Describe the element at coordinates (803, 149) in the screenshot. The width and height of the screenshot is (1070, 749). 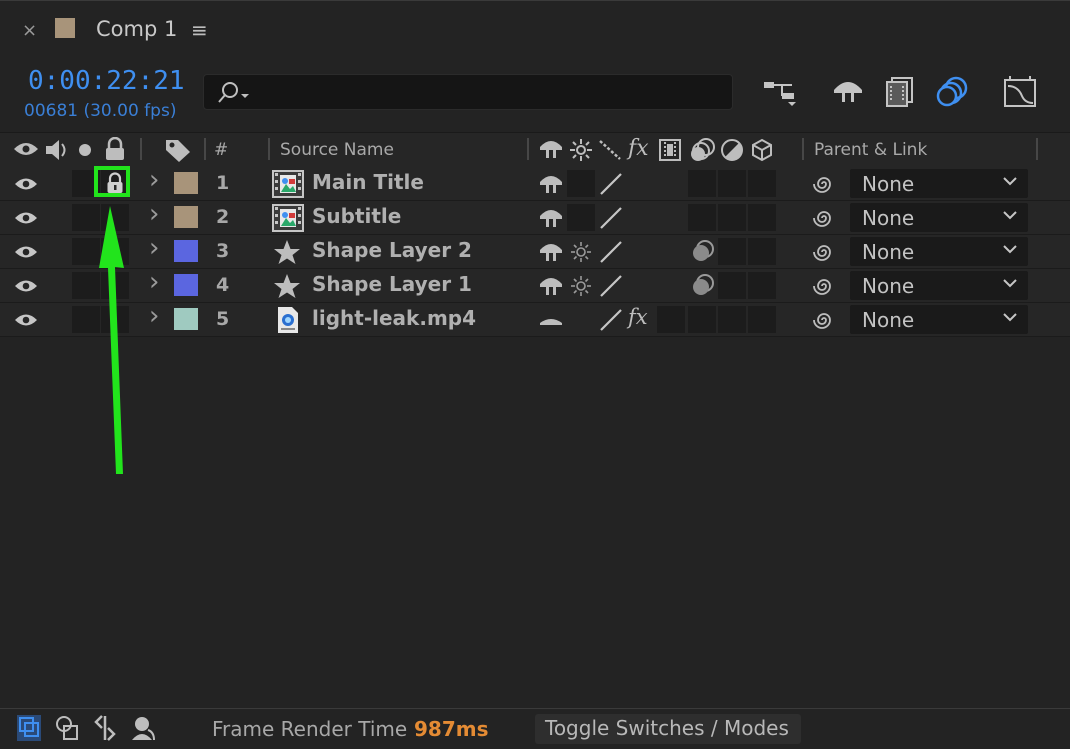
I see `header-separator` at that location.